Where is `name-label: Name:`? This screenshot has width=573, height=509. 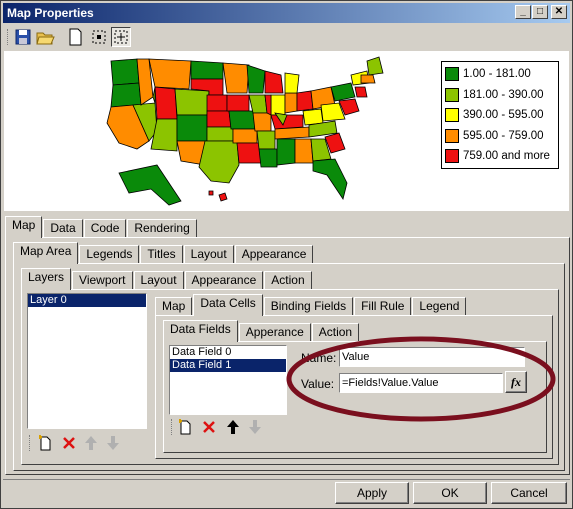 name-label: Name: is located at coordinates (319, 358).